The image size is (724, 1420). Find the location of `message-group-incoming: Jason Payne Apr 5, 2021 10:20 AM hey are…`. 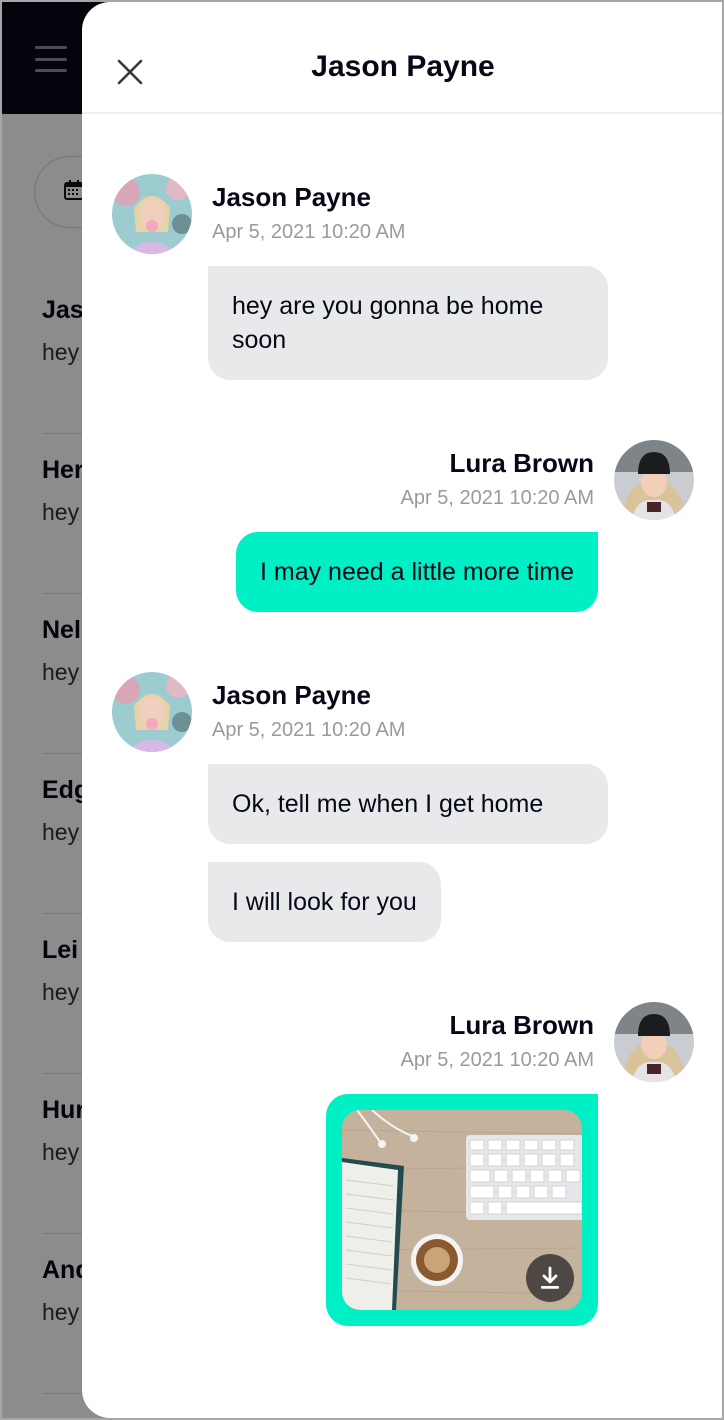

message-group-incoming: Jason Payne Apr 5, 2021 10:20 AM hey are… is located at coordinates (392, 279).